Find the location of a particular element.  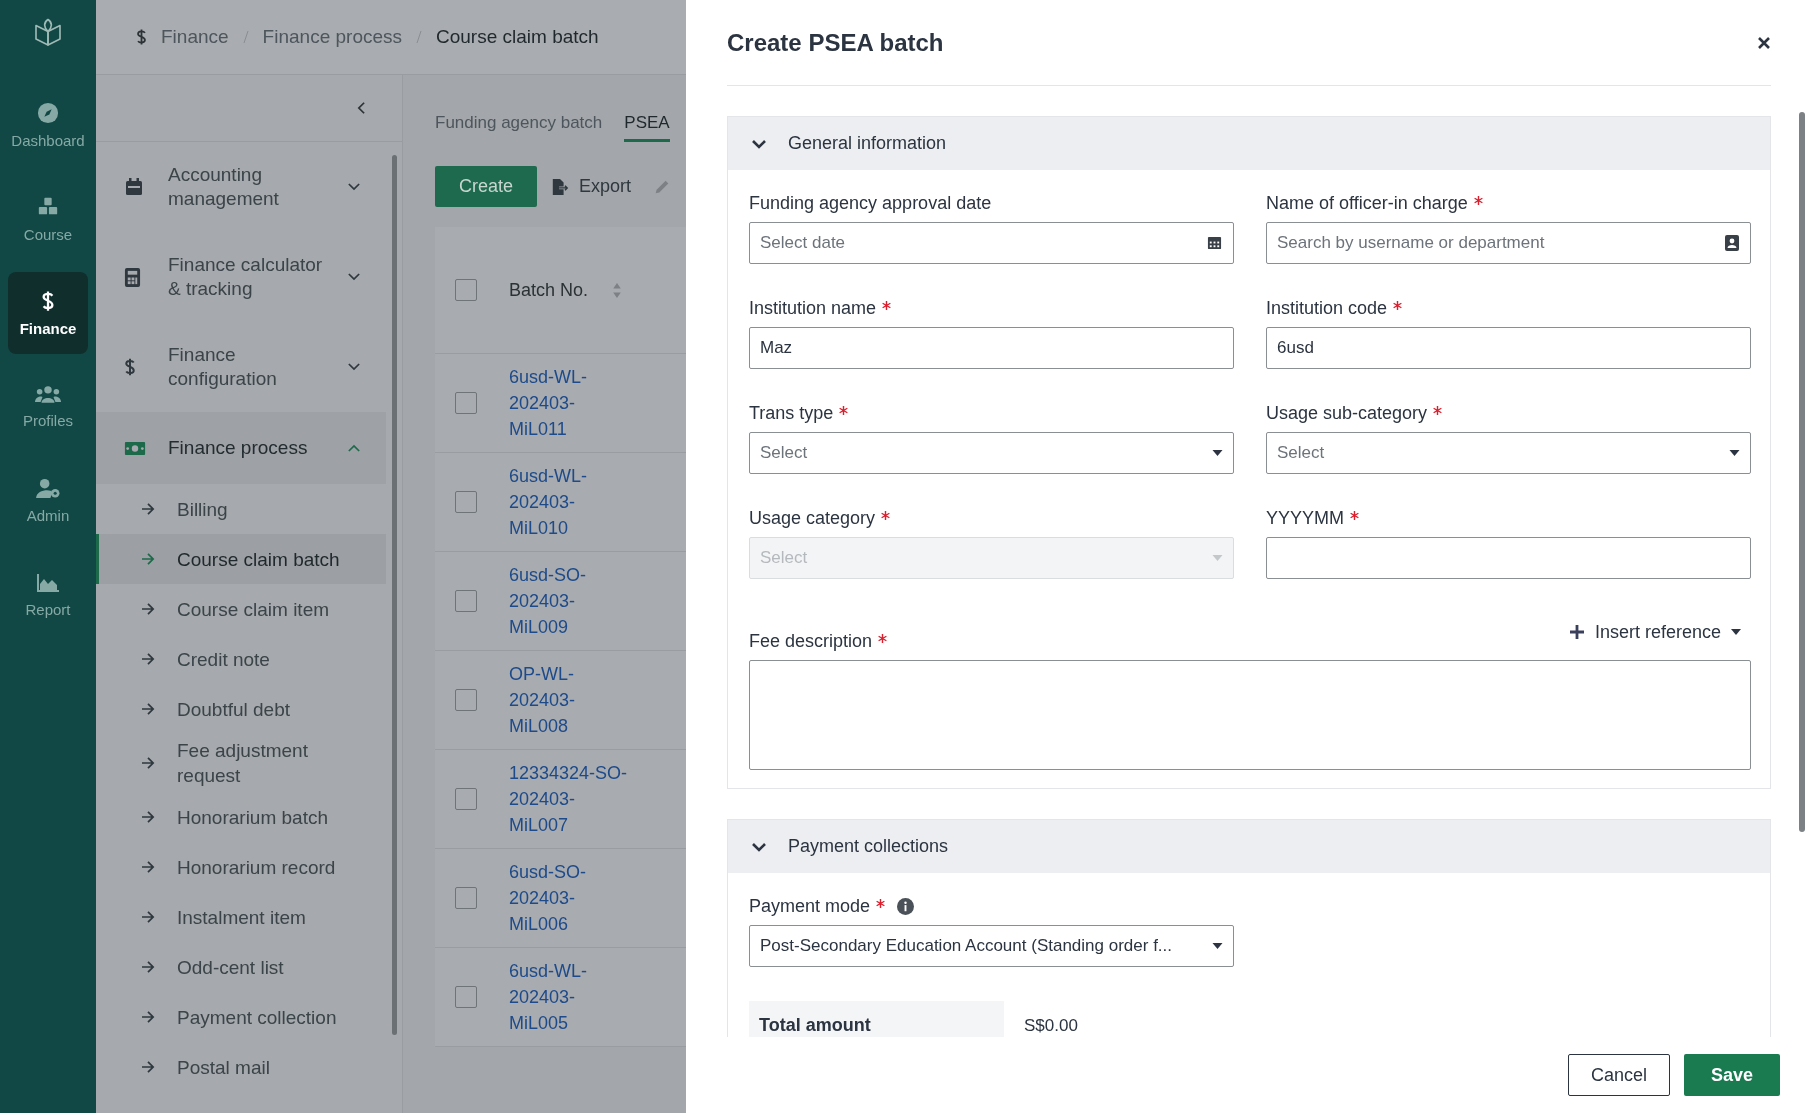

menu-item: Course claim item is located at coordinates (241, 609).